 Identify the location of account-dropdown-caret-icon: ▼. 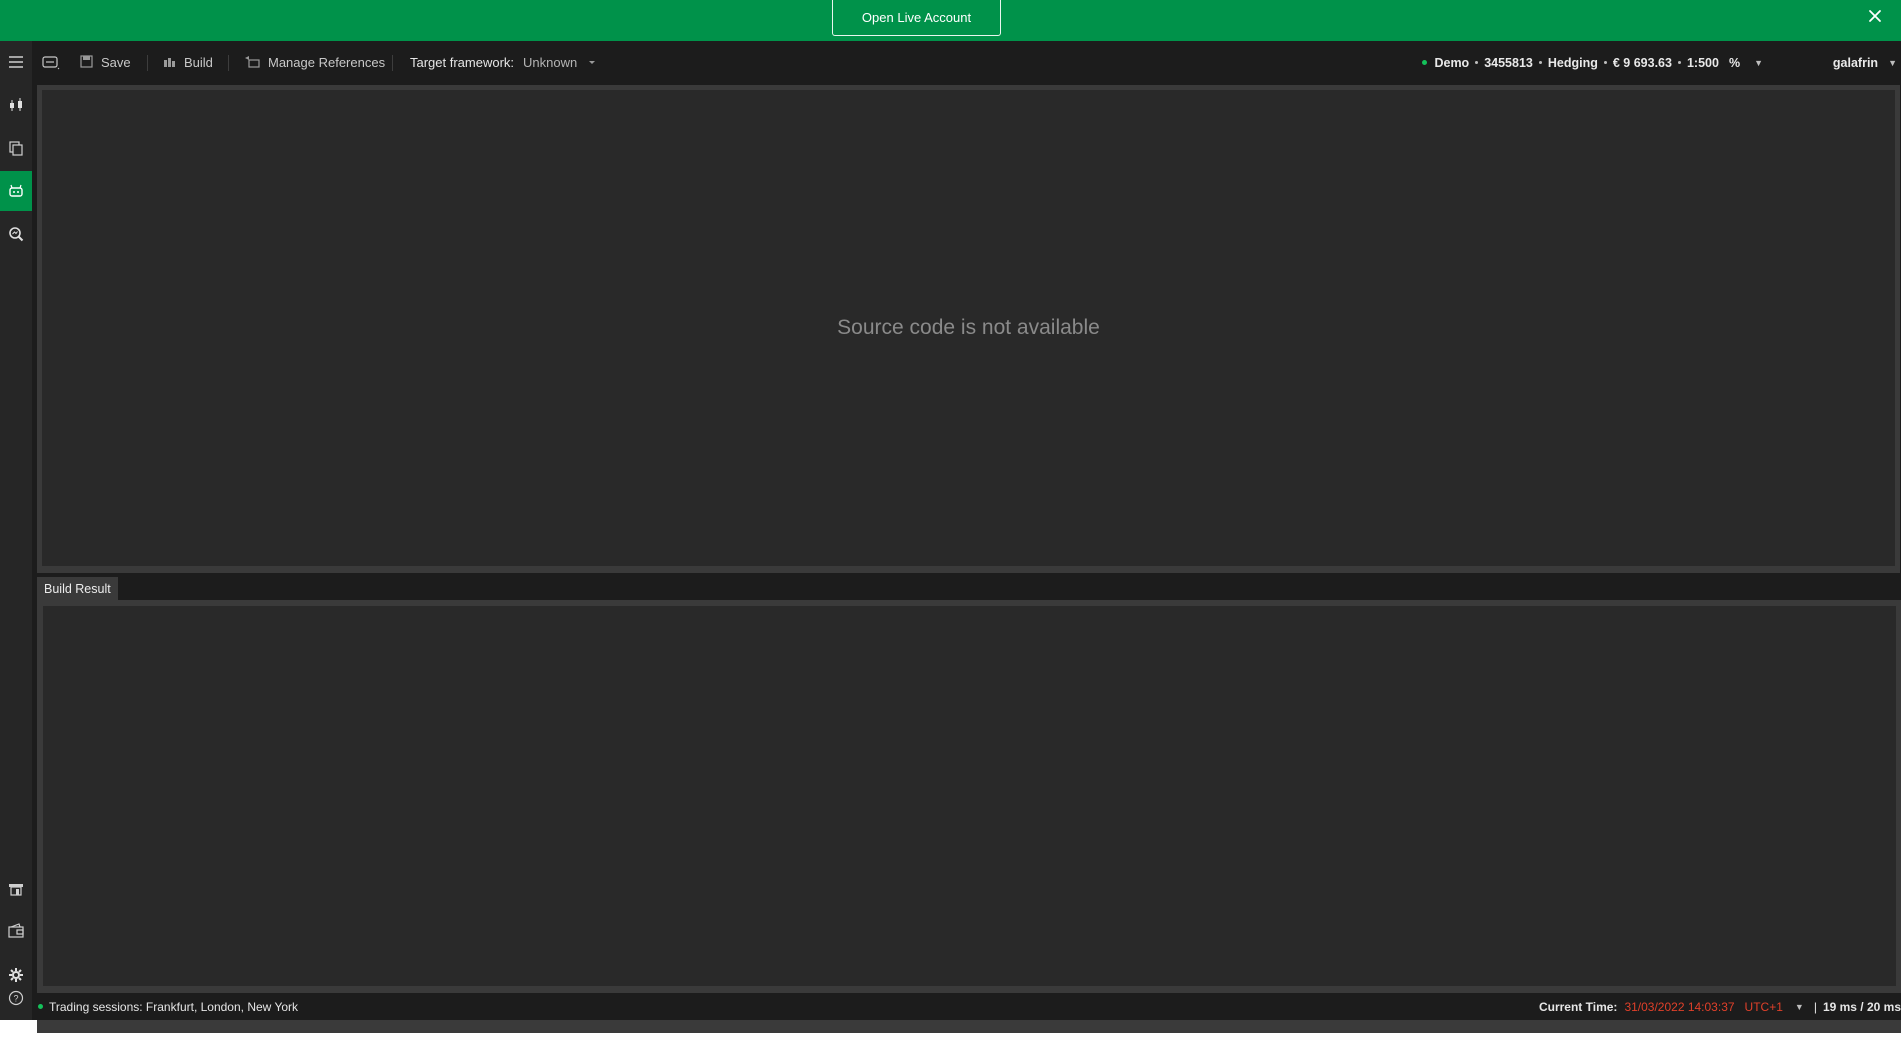
(1758, 63).